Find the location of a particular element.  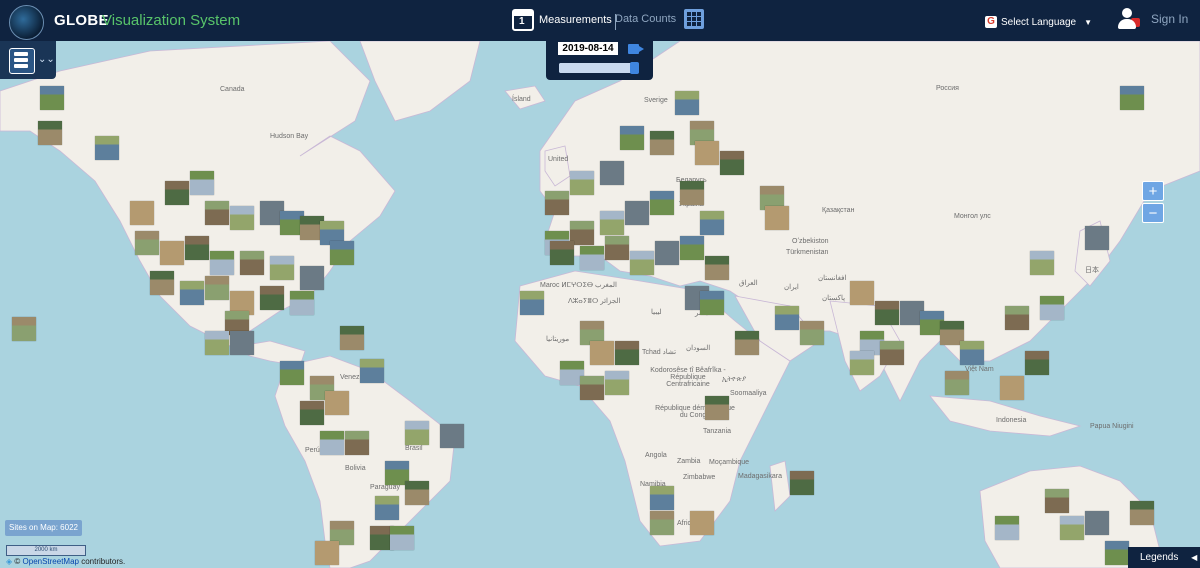

osm-link: OpenStreetMap is located at coordinates (51, 561).